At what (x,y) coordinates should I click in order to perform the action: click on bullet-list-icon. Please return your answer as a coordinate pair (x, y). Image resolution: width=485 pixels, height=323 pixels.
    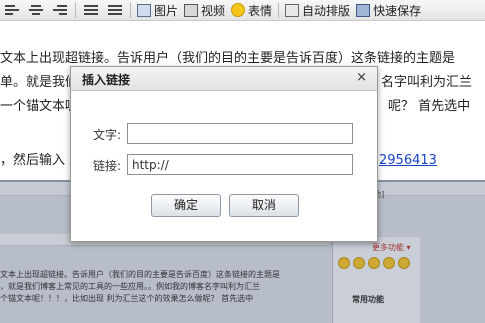
    Looking at the image, I should click on (91, 10).